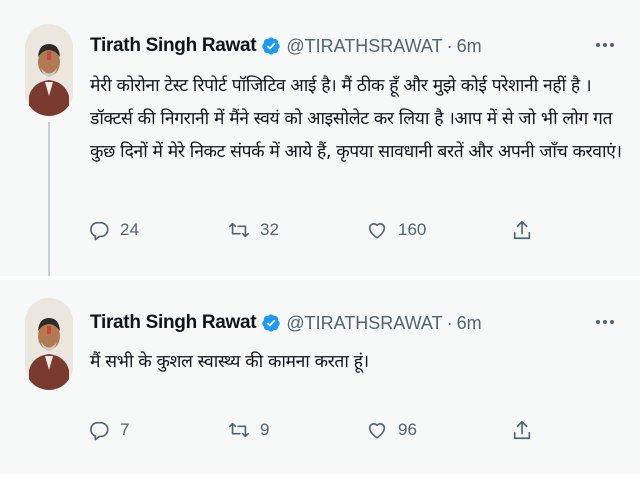 The height and width of the screenshot is (480, 640). I want to click on like-count: 160, so click(412, 229).